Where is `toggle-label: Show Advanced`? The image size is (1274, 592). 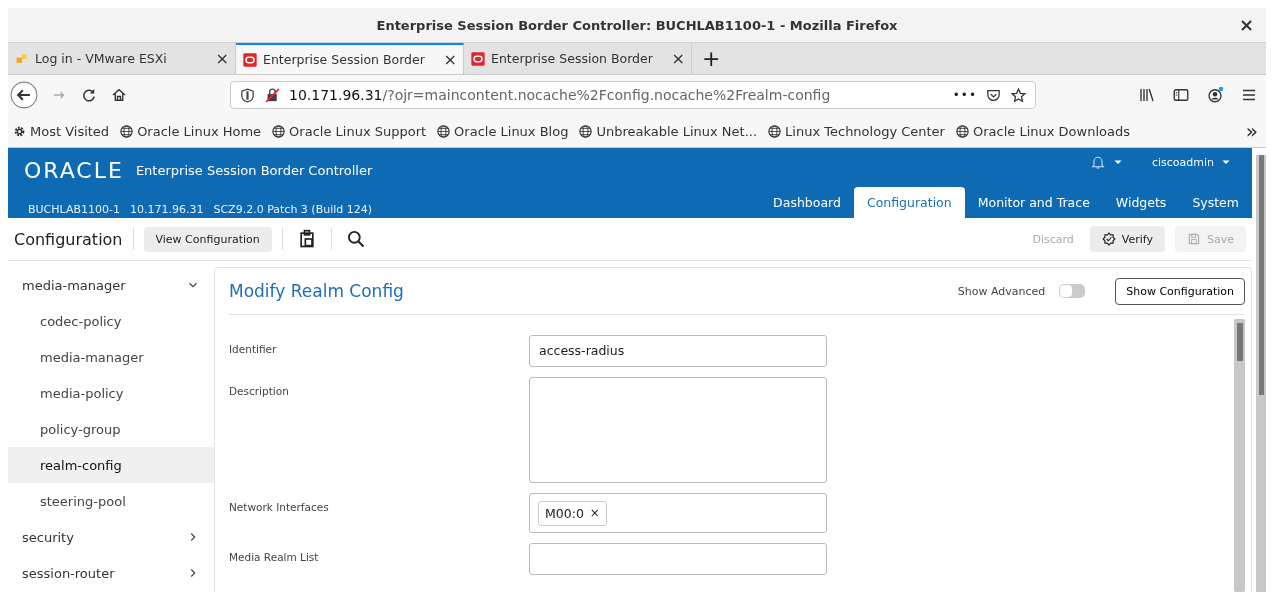
toggle-label: Show Advanced is located at coordinates (1001, 291).